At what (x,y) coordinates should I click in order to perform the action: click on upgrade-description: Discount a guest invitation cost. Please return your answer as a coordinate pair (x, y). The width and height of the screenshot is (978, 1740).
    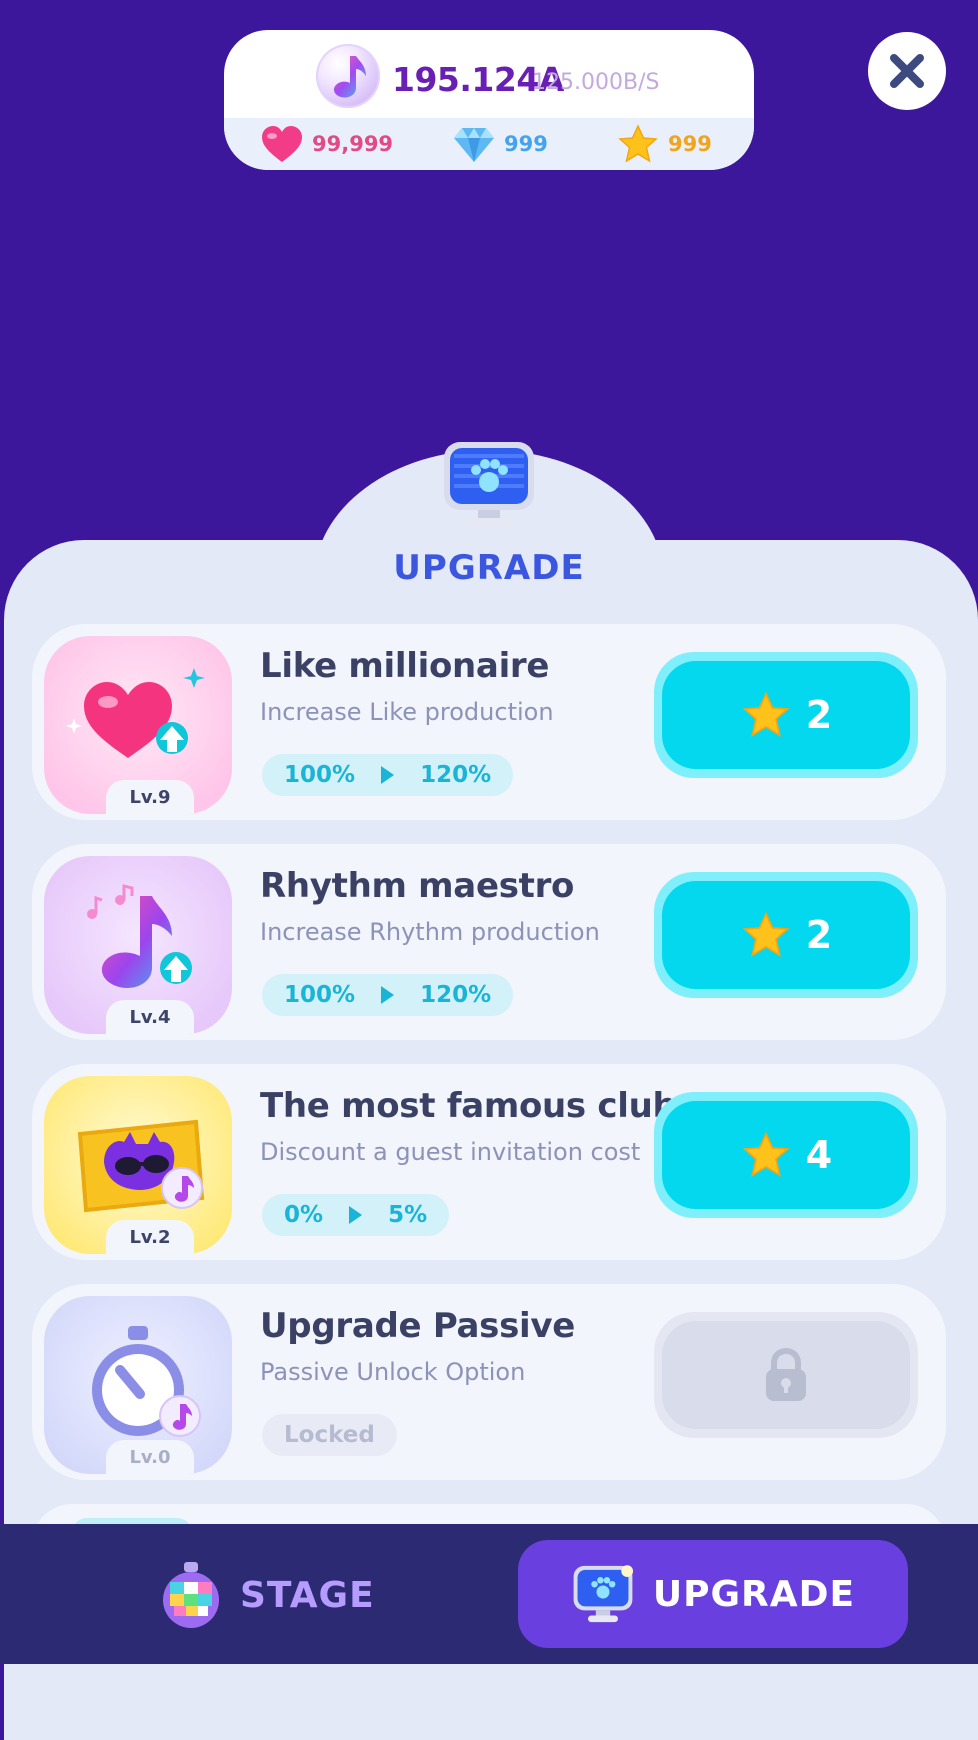
    Looking at the image, I should click on (450, 1152).